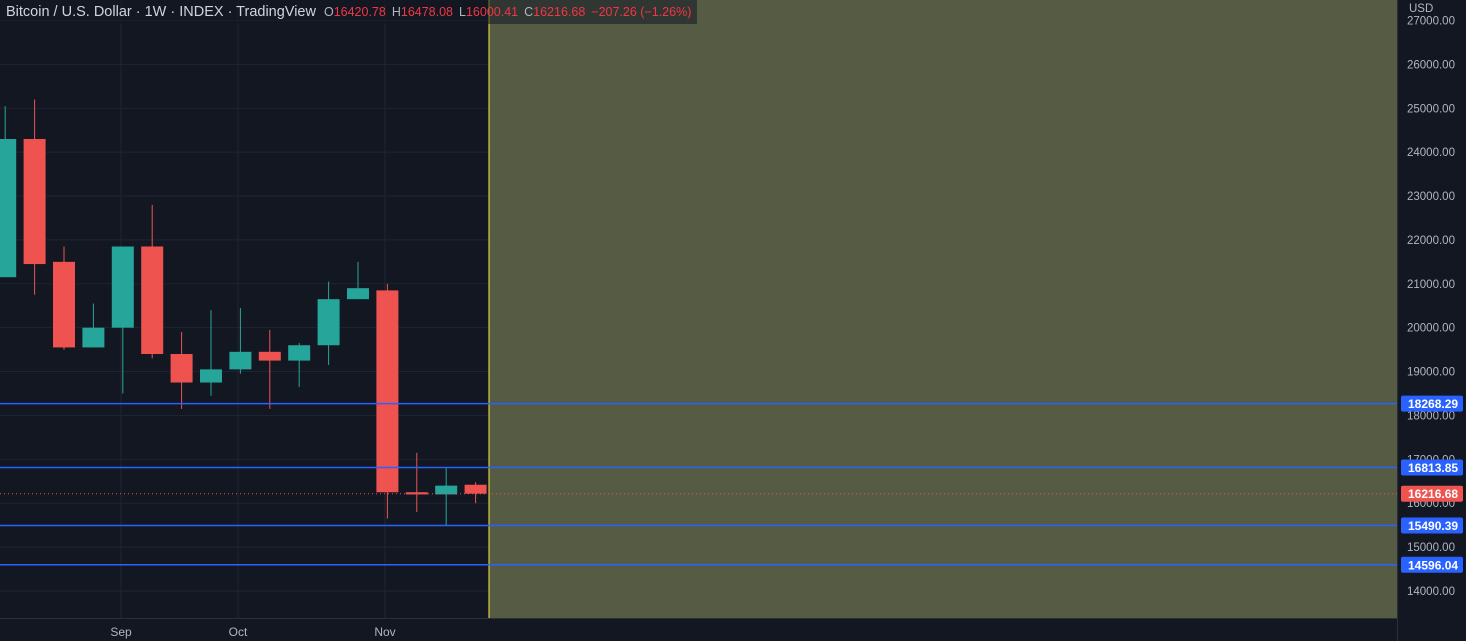 Image resolution: width=1466 pixels, height=641 pixels. What do you see at coordinates (1431, 373) in the screenshot?
I see `price-tick-label: 19000.00` at bounding box center [1431, 373].